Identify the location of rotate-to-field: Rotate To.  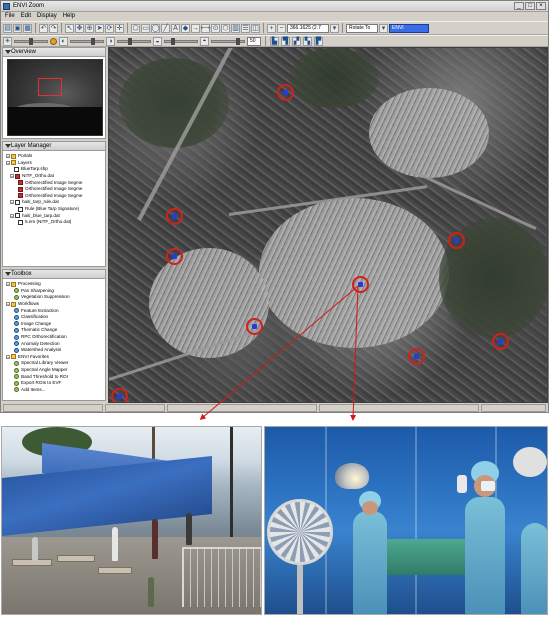
(362, 28).